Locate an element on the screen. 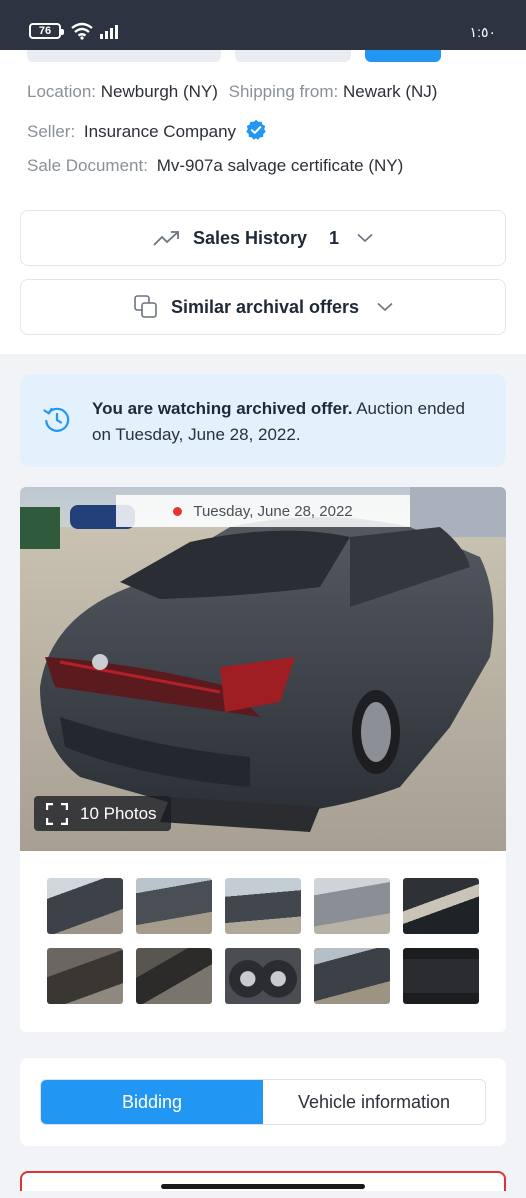 This screenshot has height=1198, width=526. shipping-label: Shipping from: is located at coordinates (283, 91).